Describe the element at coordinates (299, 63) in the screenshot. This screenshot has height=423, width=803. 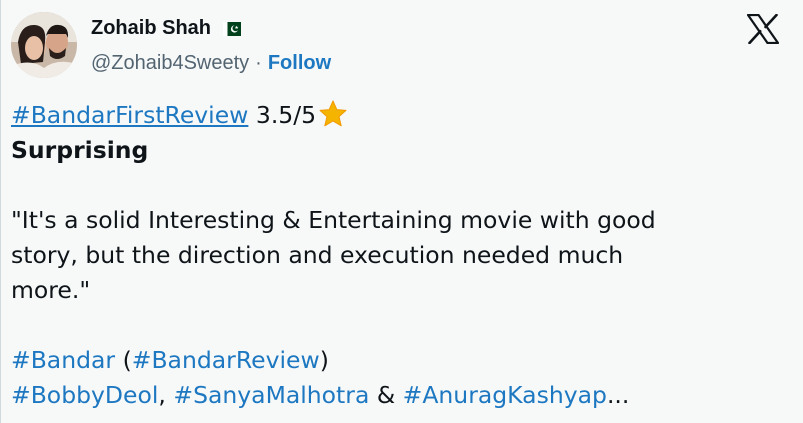
I see `follow-button: Follow` at that location.